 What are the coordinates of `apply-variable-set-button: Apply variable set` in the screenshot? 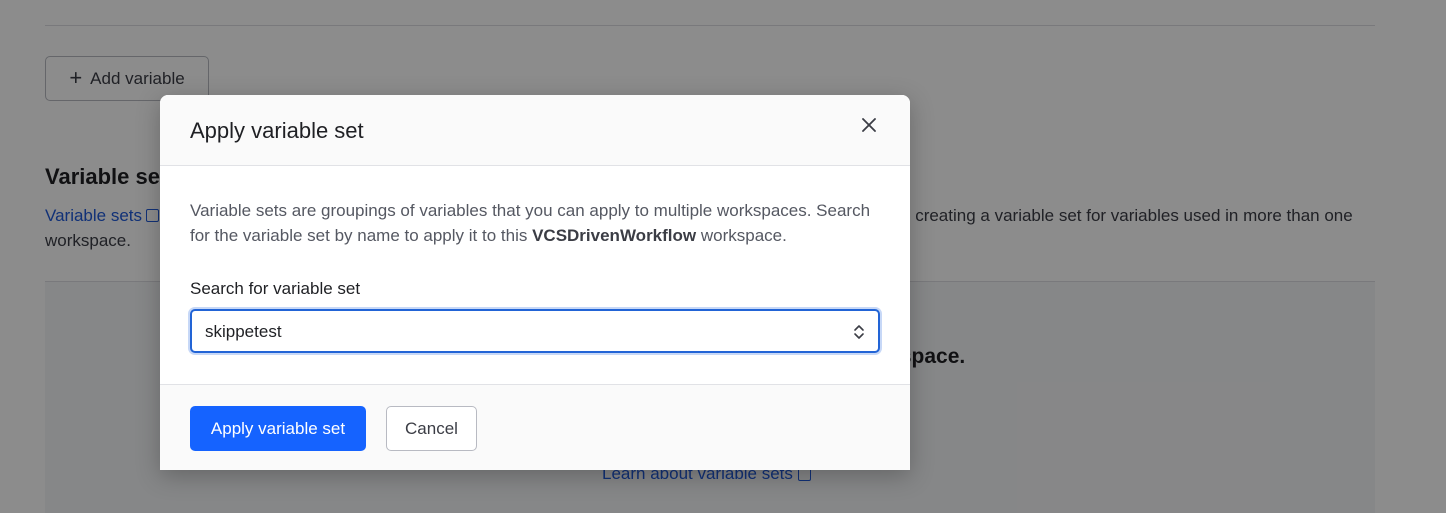 It's located at (278, 428).